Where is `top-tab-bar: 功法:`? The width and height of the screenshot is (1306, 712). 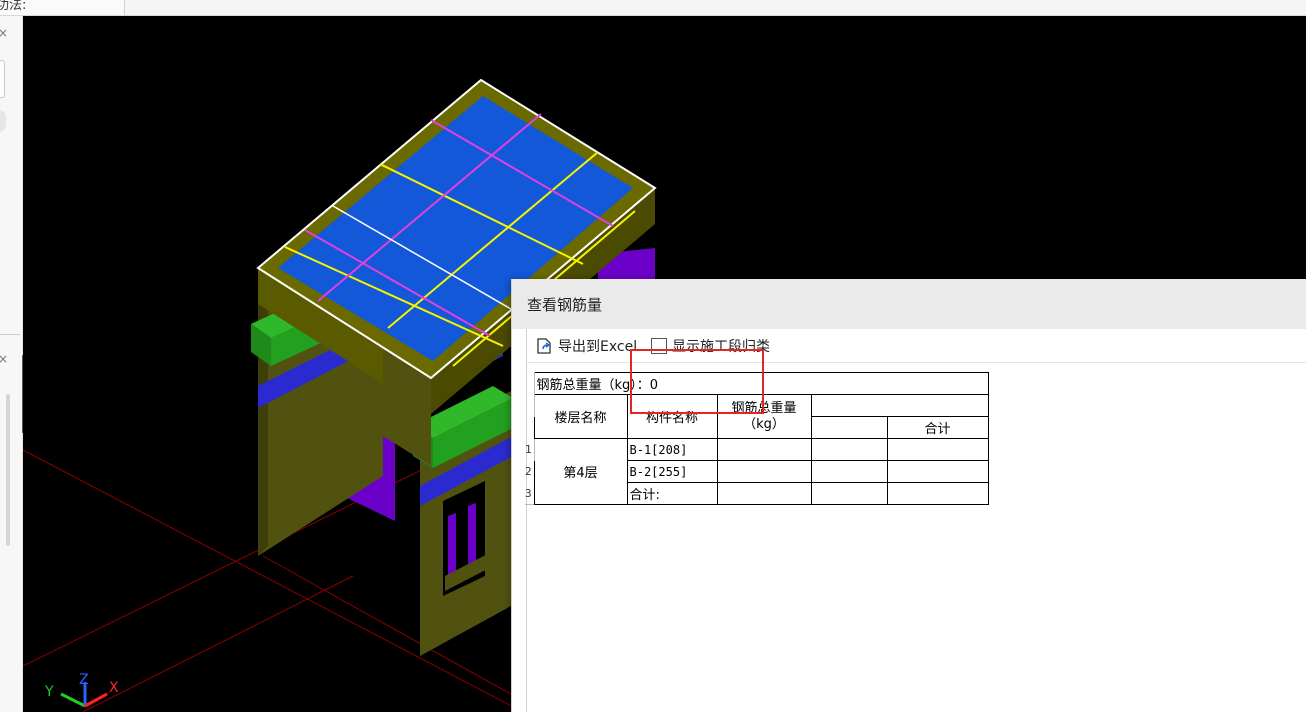
top-tab-bar: 功法: is located at coordinates (653, 8).